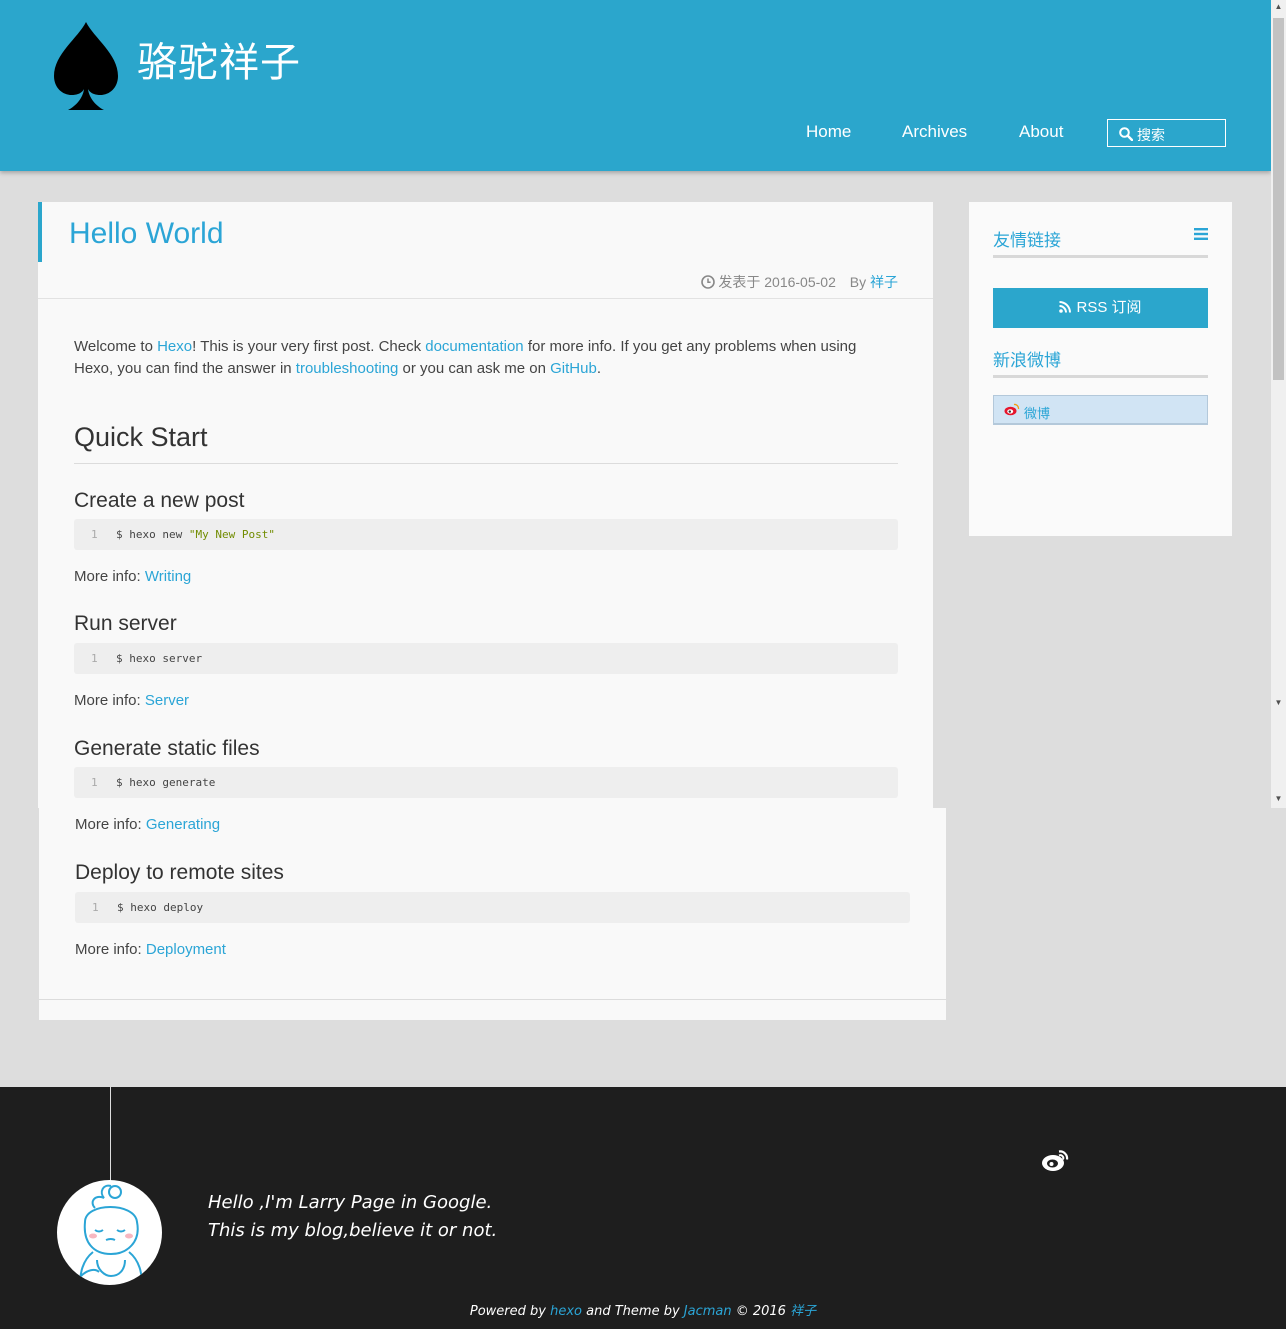 The image size is (1286, 1329). Describe the element at coordinates (492, 907) in the screenshot. I see `code-block: 1 $ hexo deploy` at that location.